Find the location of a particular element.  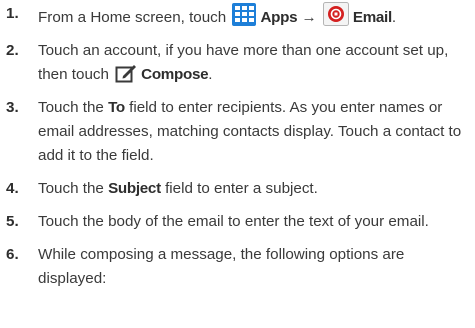

bold-term: Email is located at coordinates (372, 17).